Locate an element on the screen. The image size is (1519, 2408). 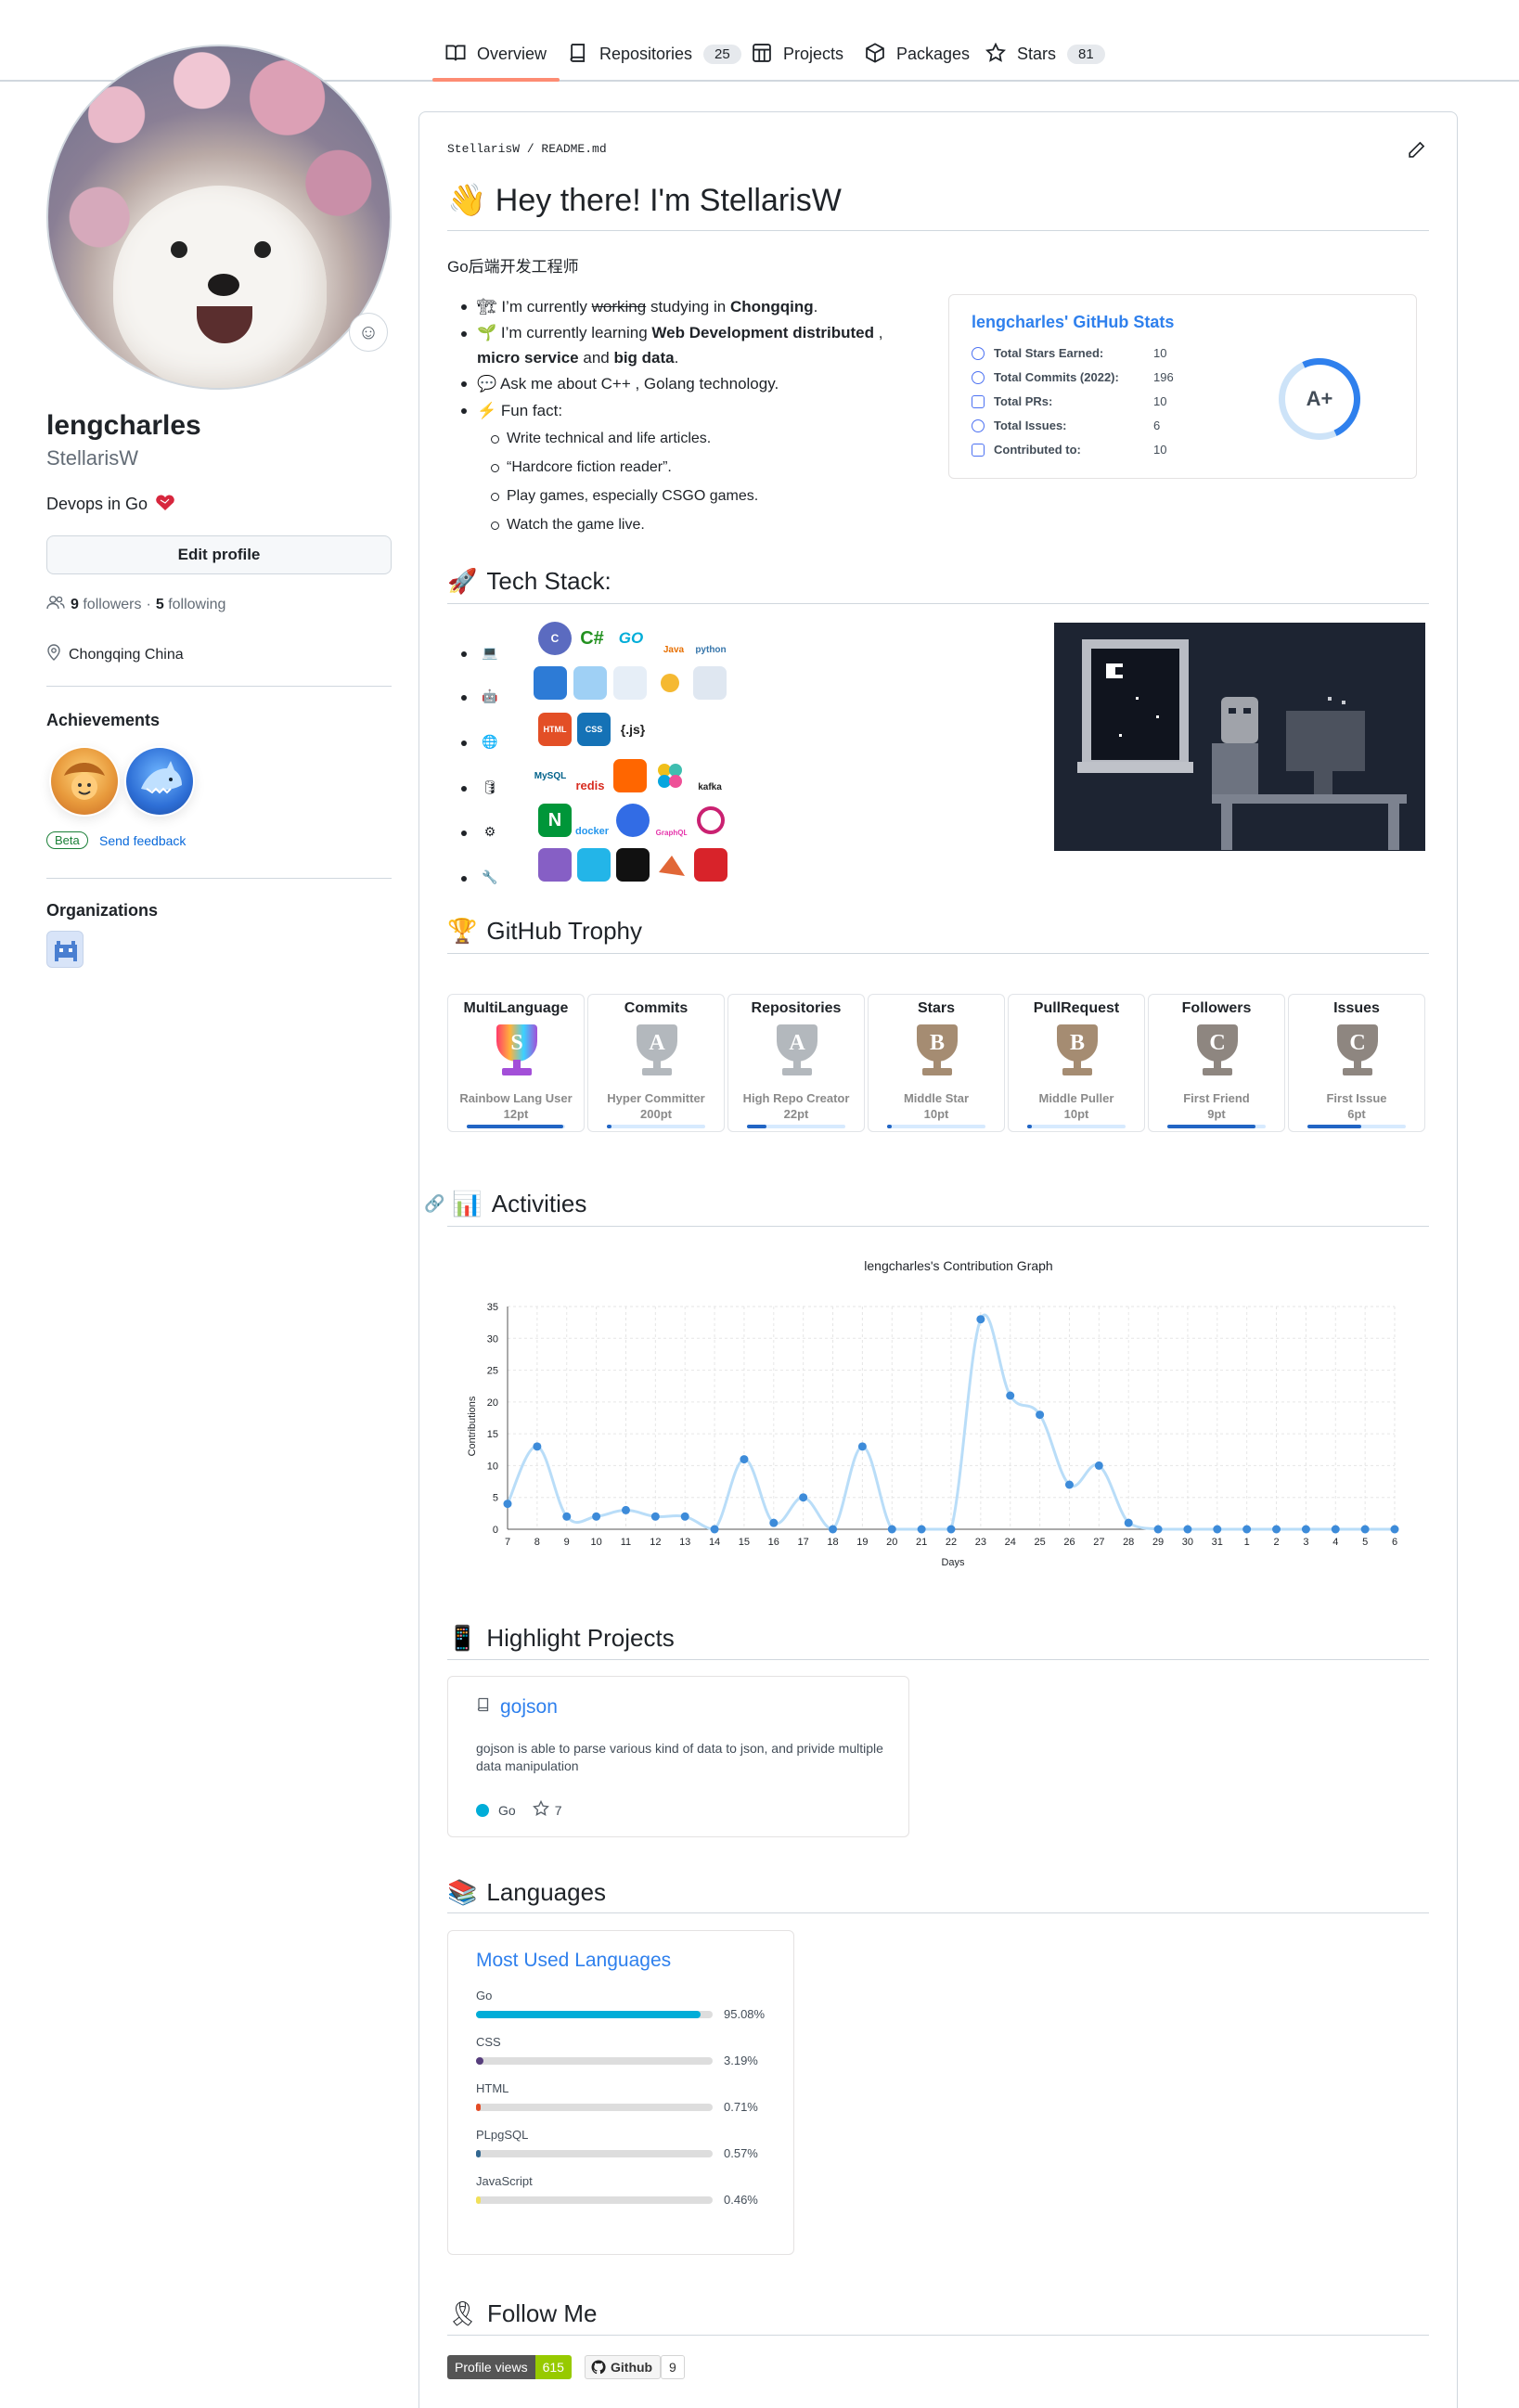
trophy-rank: B is located at coordinates (937, 1043).